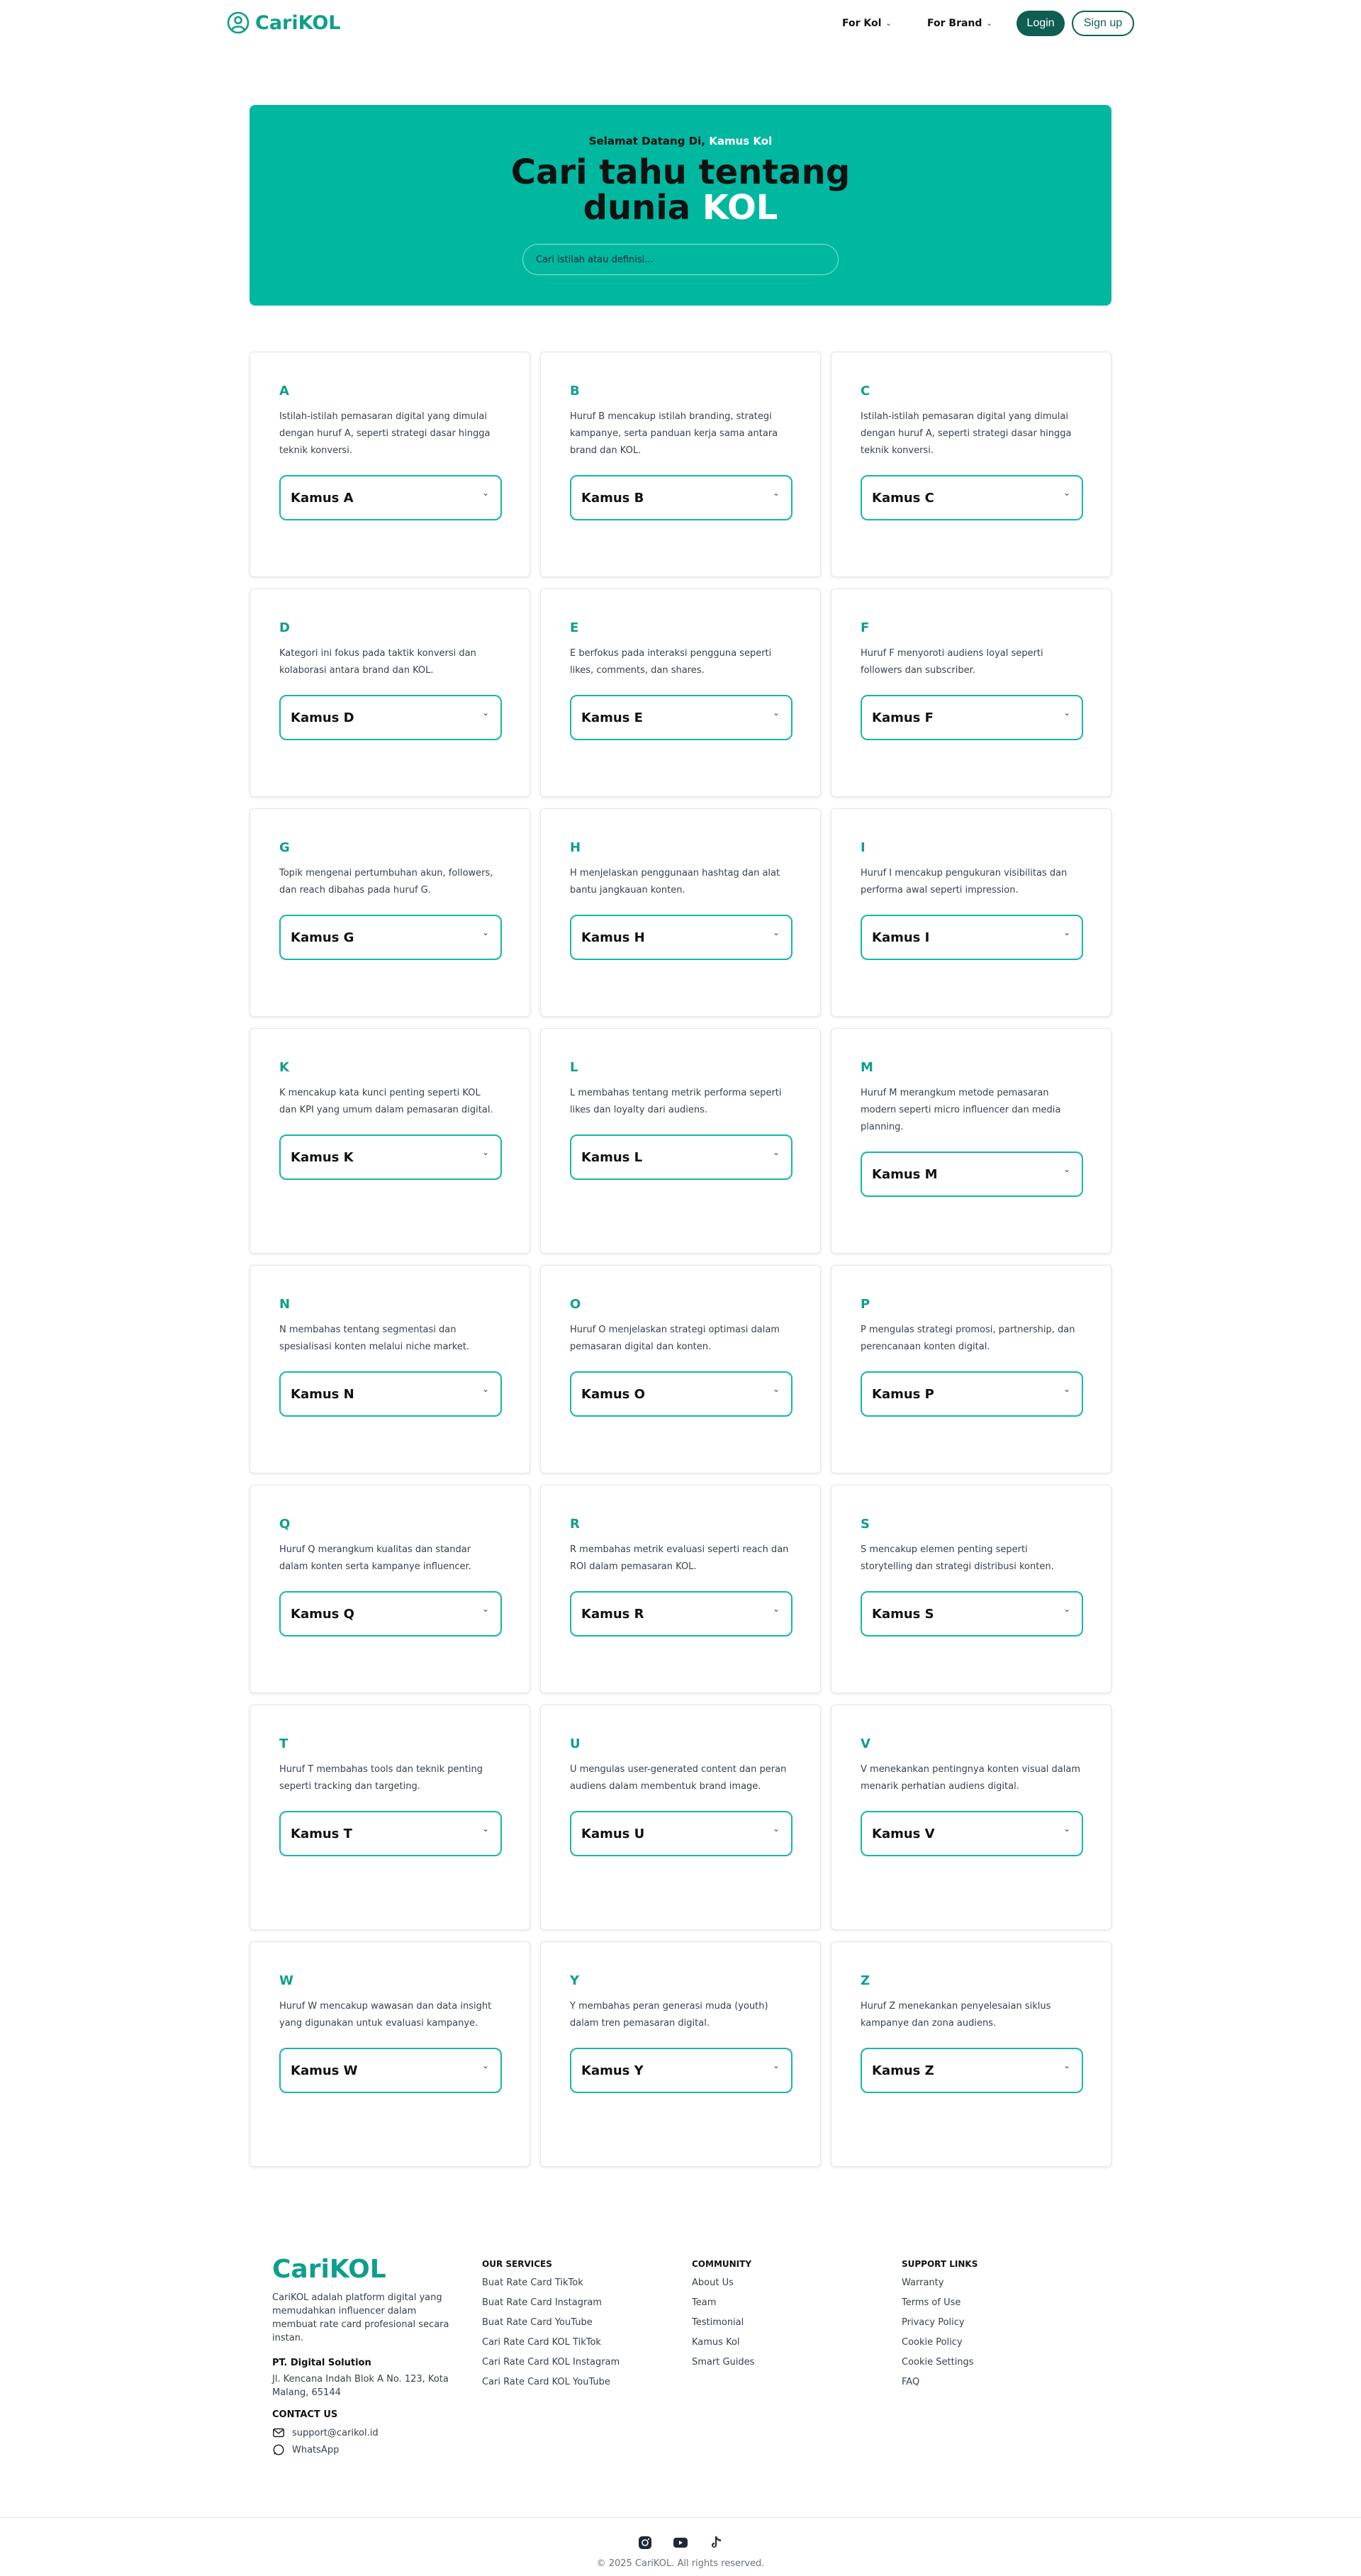 The width and height of the screenshot is (1361, 2576). I want to click on kamus-dropdown: Kamus E ⌄, so click(681, 717).